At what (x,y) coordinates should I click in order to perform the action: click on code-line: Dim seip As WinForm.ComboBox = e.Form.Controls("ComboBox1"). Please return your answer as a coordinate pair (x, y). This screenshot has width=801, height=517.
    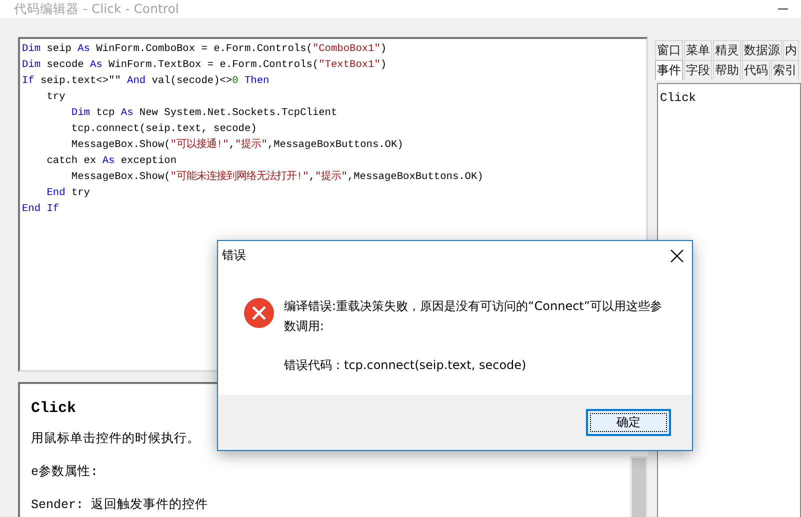
    Looking at the image, I should click on (204, 49).